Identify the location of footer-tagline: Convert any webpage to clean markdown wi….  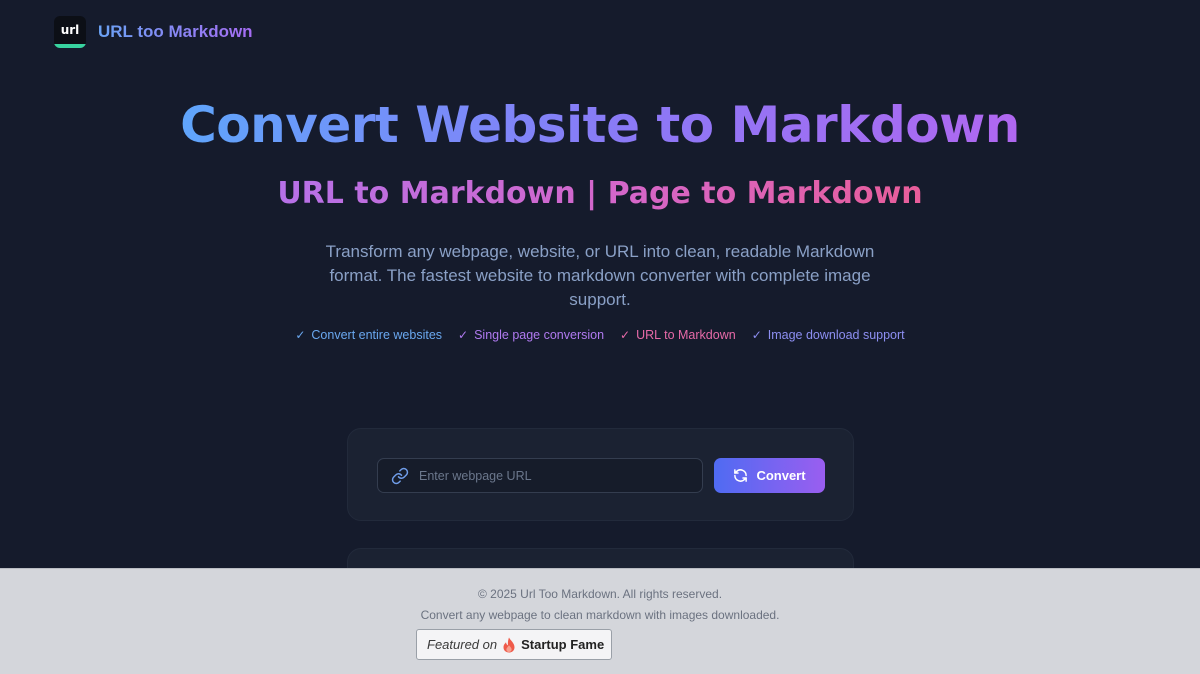
(600, 615).